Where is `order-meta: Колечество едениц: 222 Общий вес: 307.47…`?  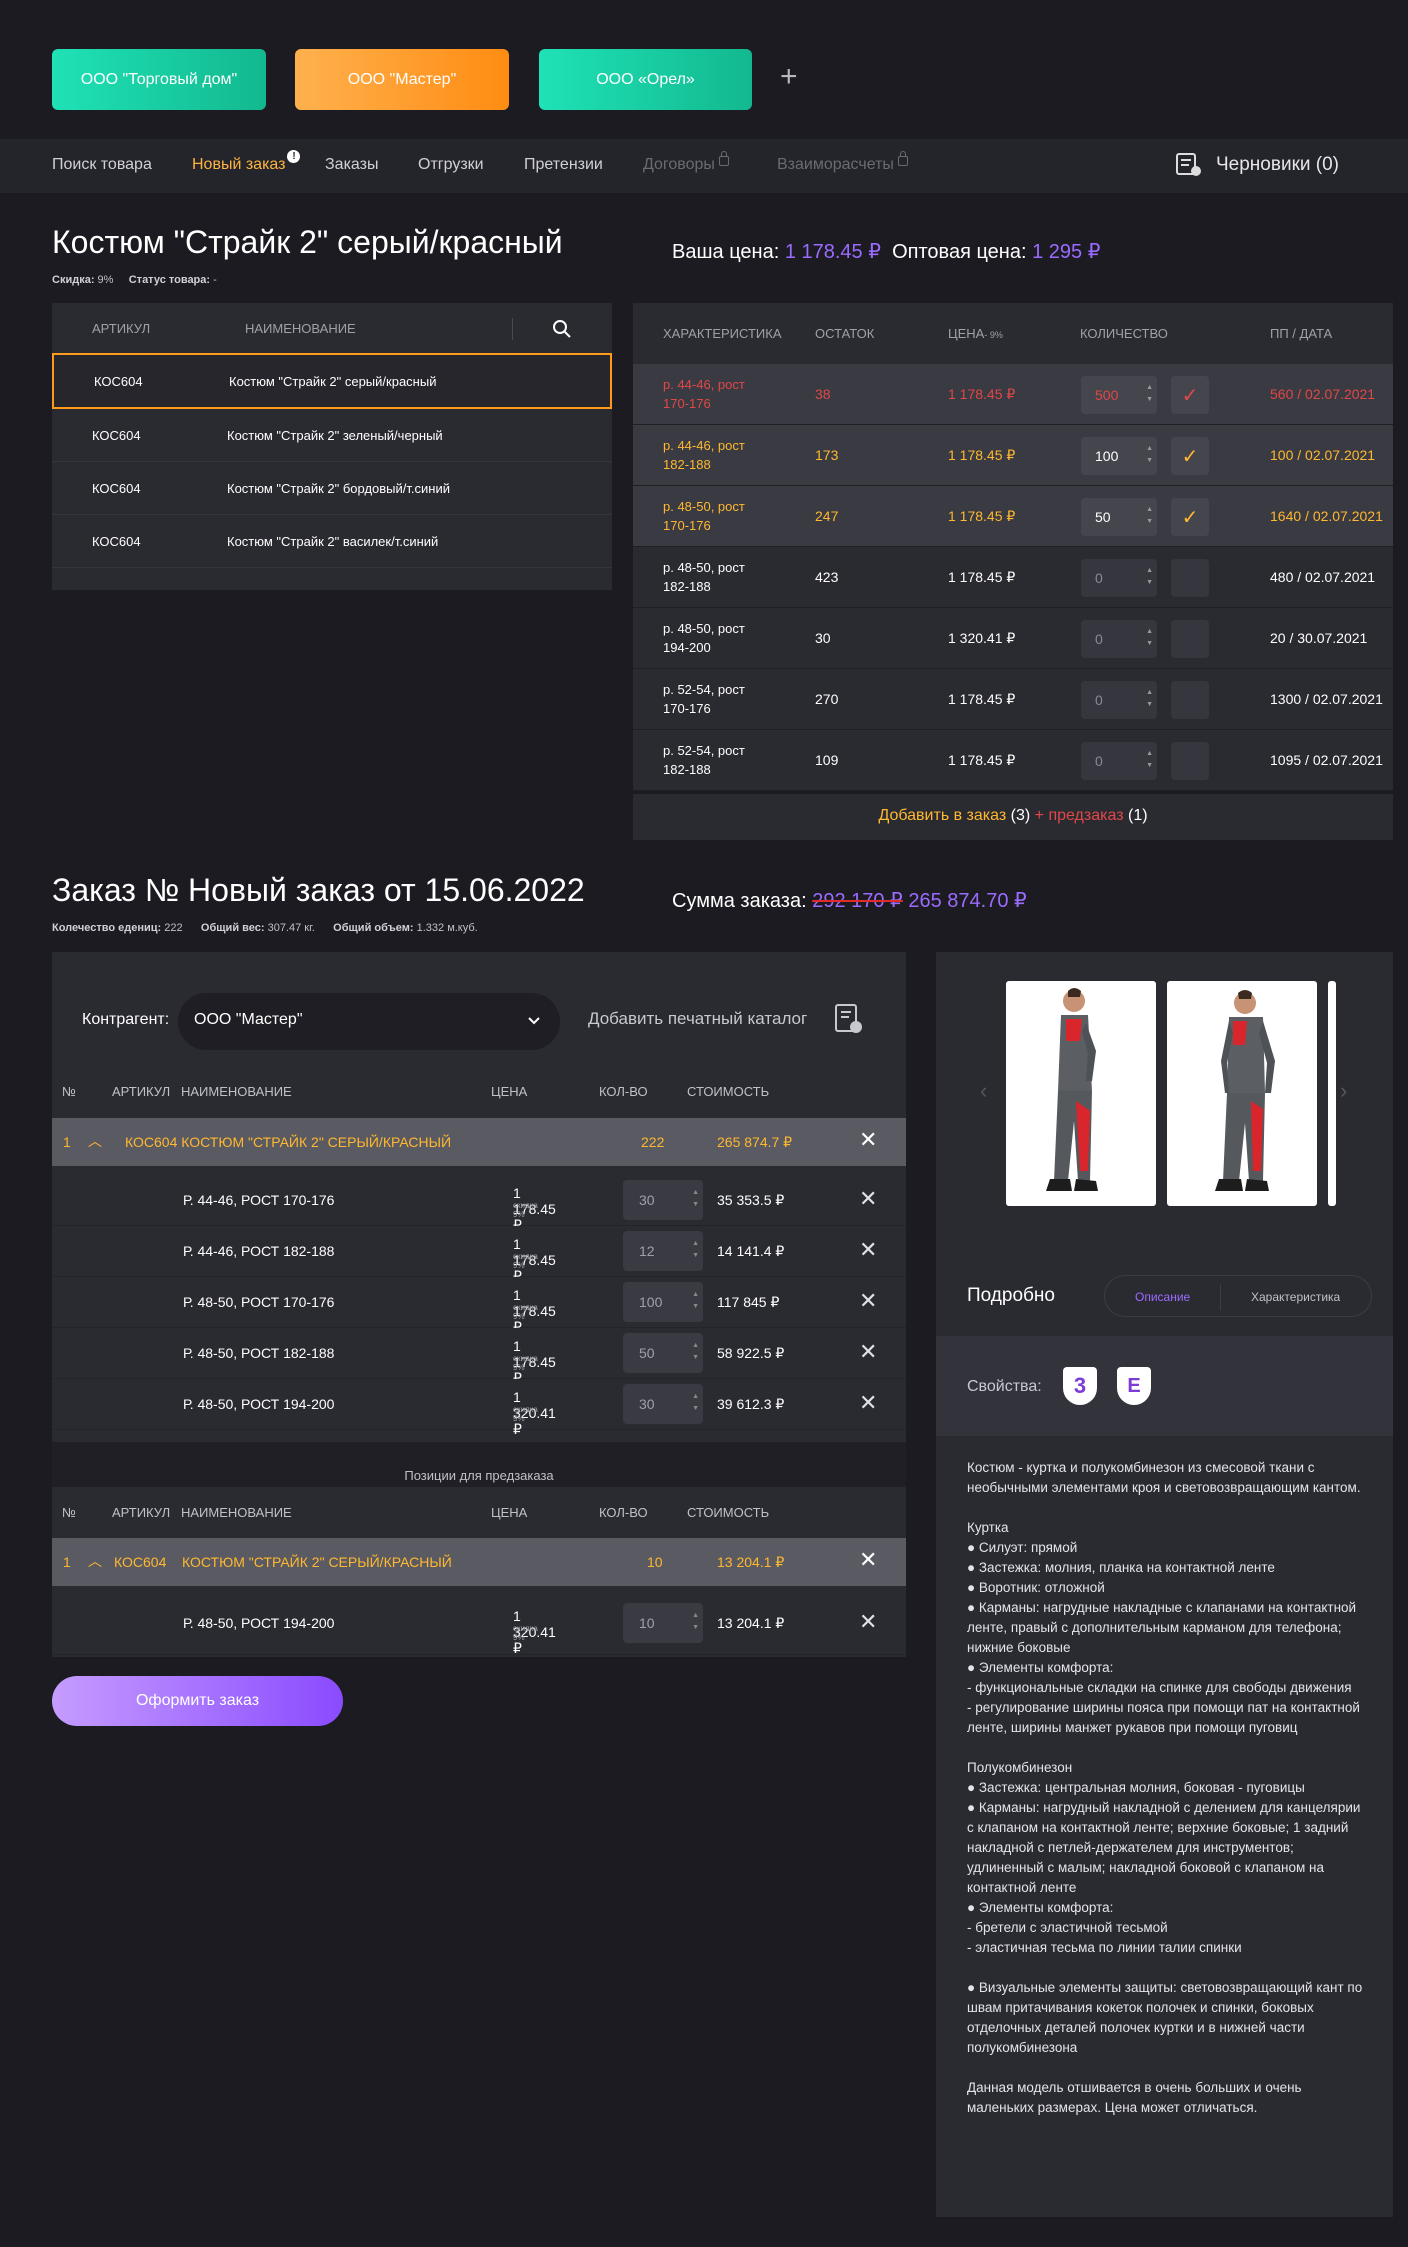
order-meta: Колечество едениц: 222 Общий вес: 307.47… is located at coordinates (265, 928).